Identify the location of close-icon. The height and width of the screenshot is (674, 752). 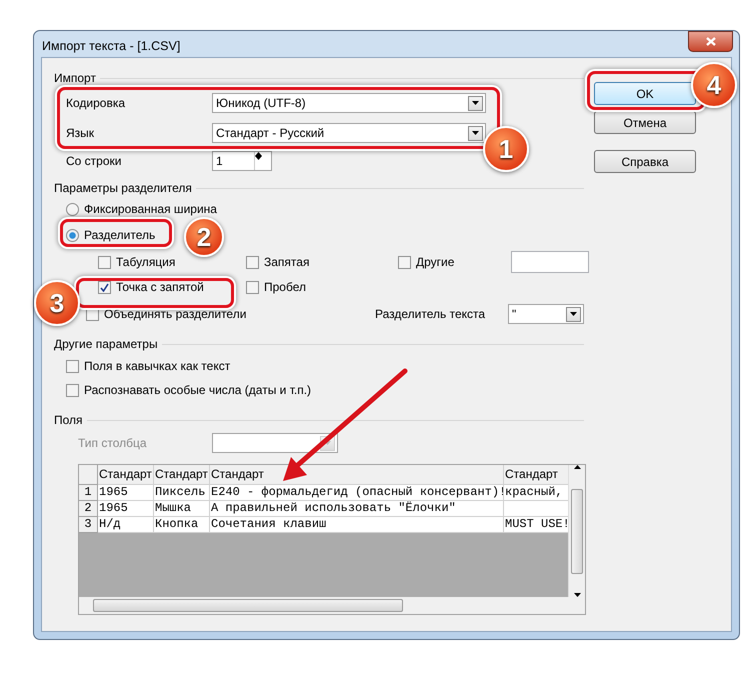
(711, 41).